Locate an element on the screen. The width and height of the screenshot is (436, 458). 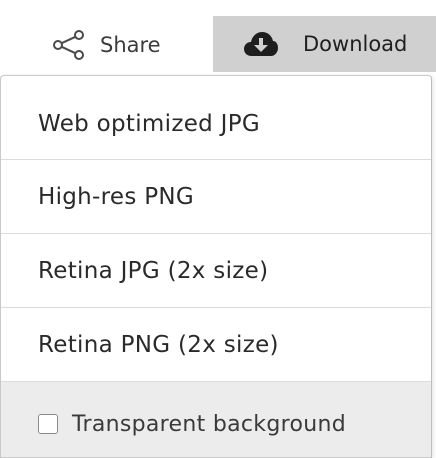
menu-item-label: High-res PNG is located at coordinates (116, 196).